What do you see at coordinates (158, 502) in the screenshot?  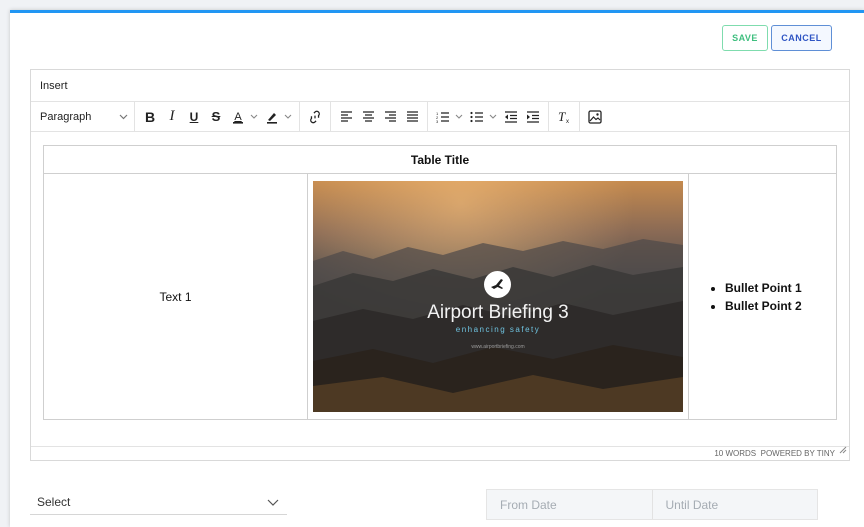 I see `filter-select: Select` at bounding box center [158, 502].